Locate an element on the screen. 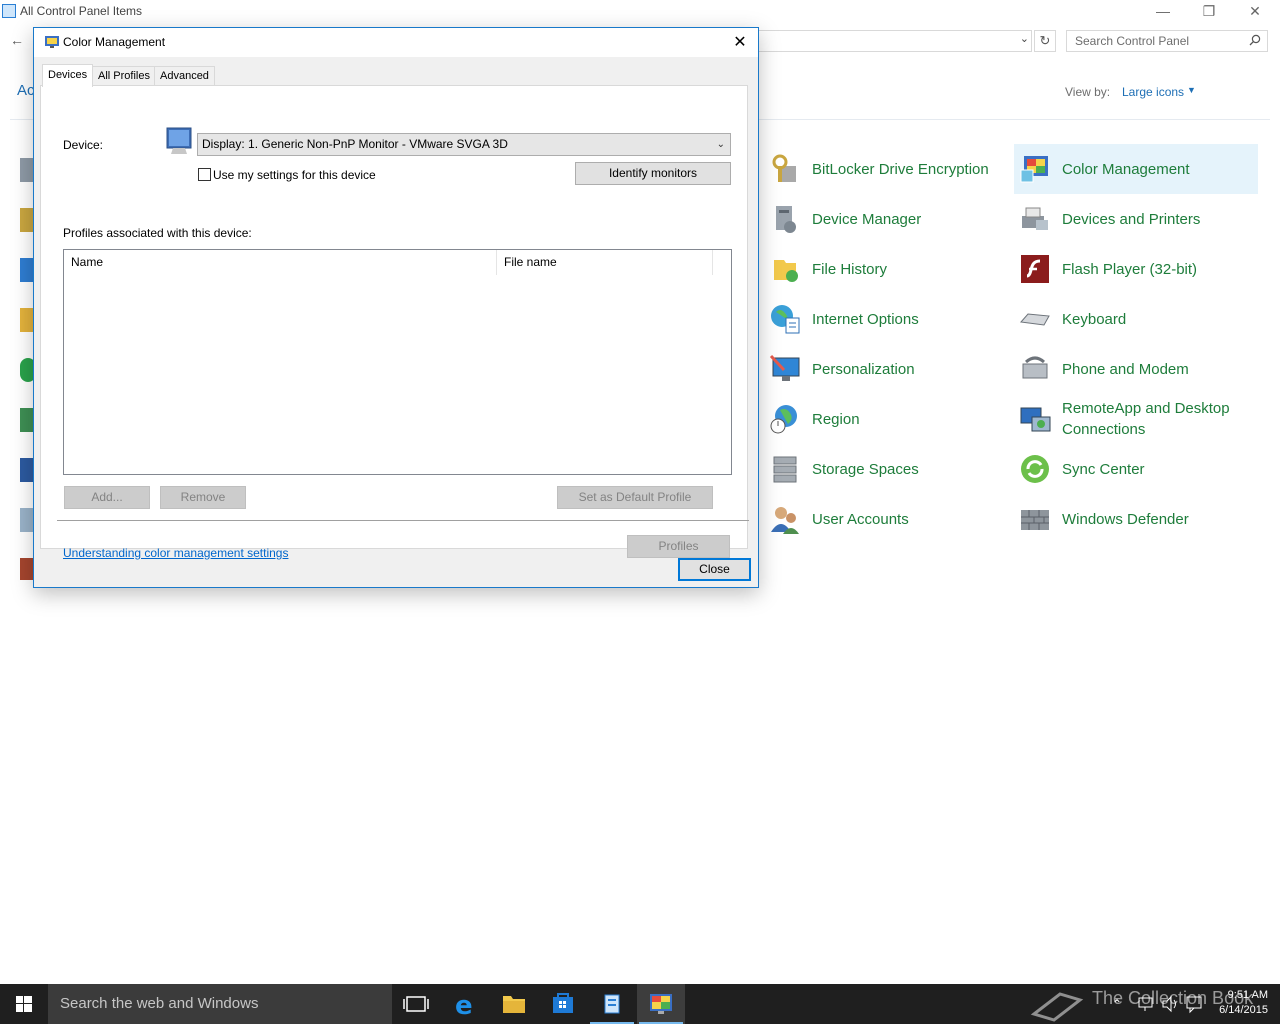  minimize-button: — is located at coordinates (1163, 12).